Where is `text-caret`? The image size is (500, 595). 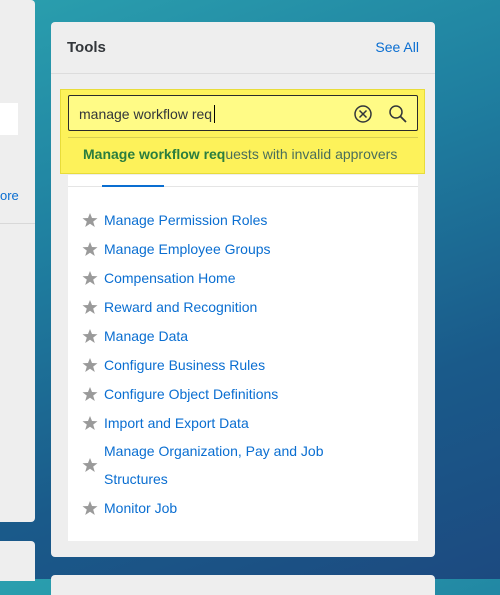 text-caret is located at coordinates (214, 114).